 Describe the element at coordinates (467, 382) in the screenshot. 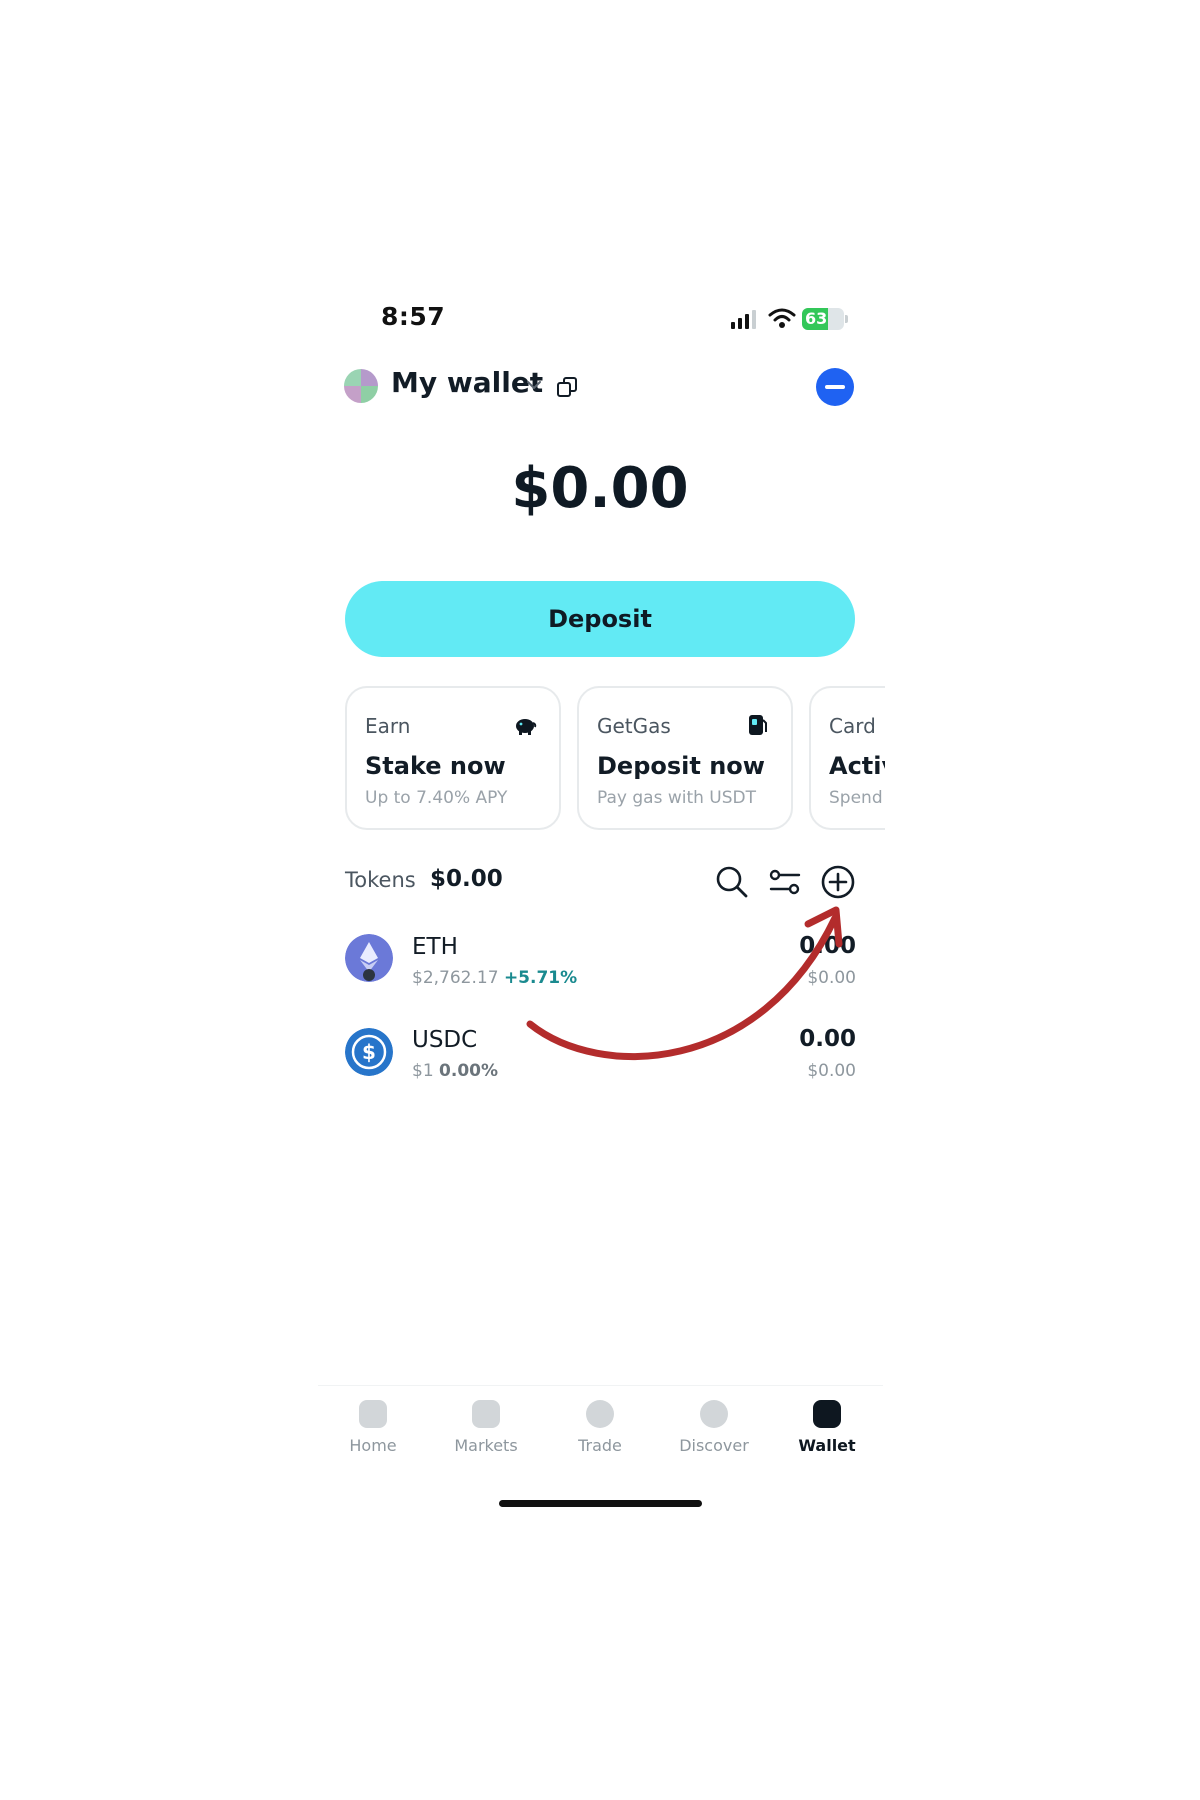

I see `wallet-name: My wallet` at that location.